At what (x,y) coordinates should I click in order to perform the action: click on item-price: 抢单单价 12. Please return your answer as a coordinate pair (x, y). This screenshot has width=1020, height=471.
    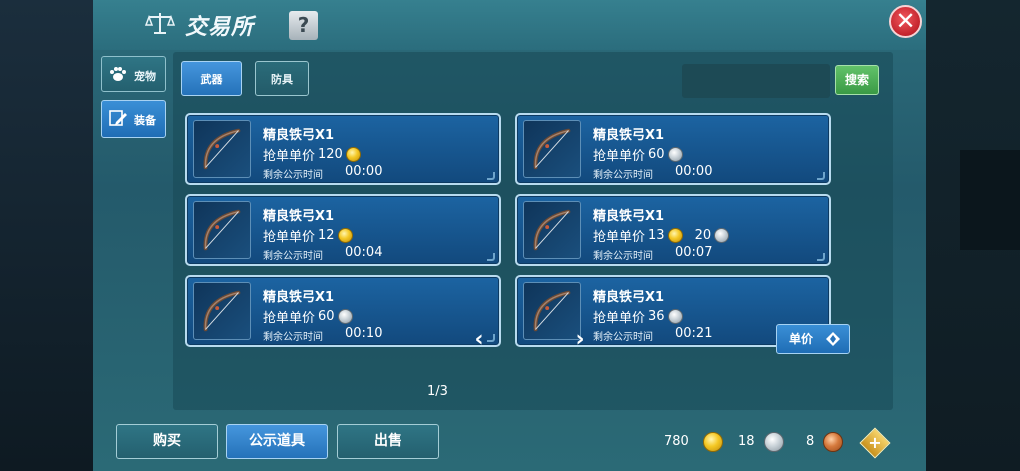
    Looking at the image, I should click on (308, 235).